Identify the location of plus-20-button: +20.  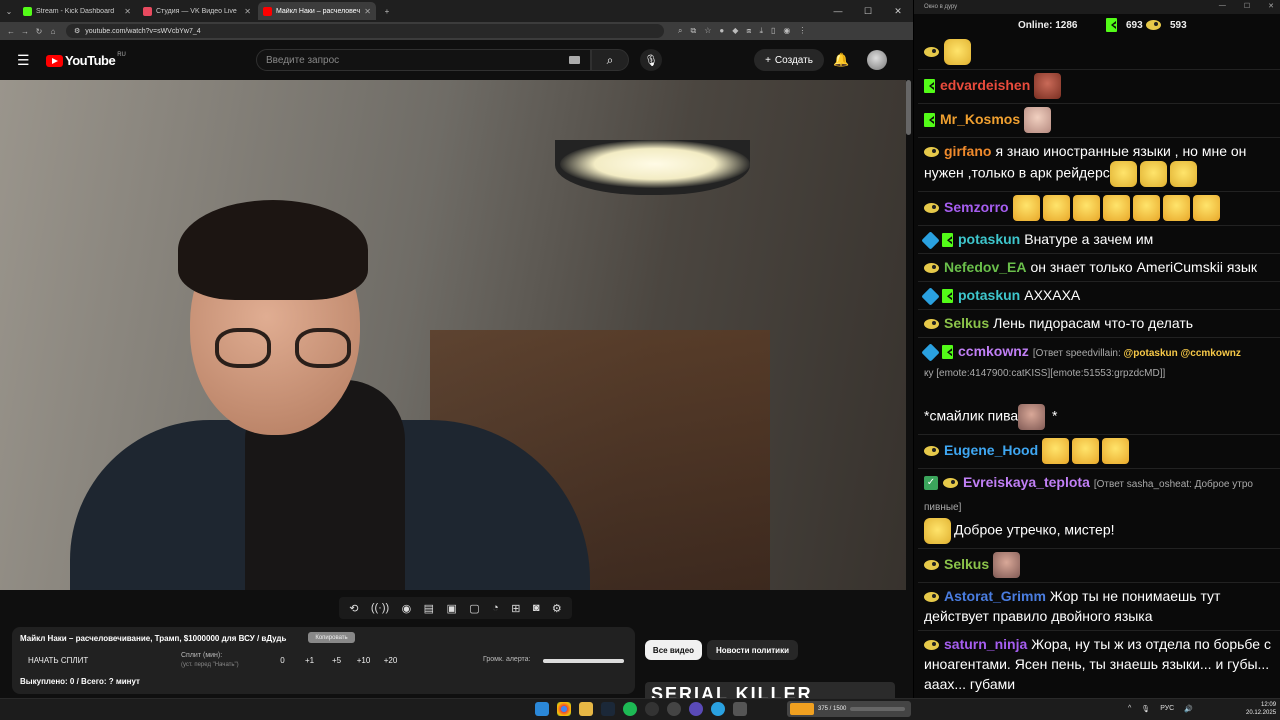
(390, 660).